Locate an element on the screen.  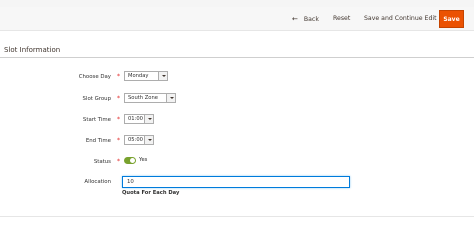
back-button: ← Back is located at coordinates (305, 19).